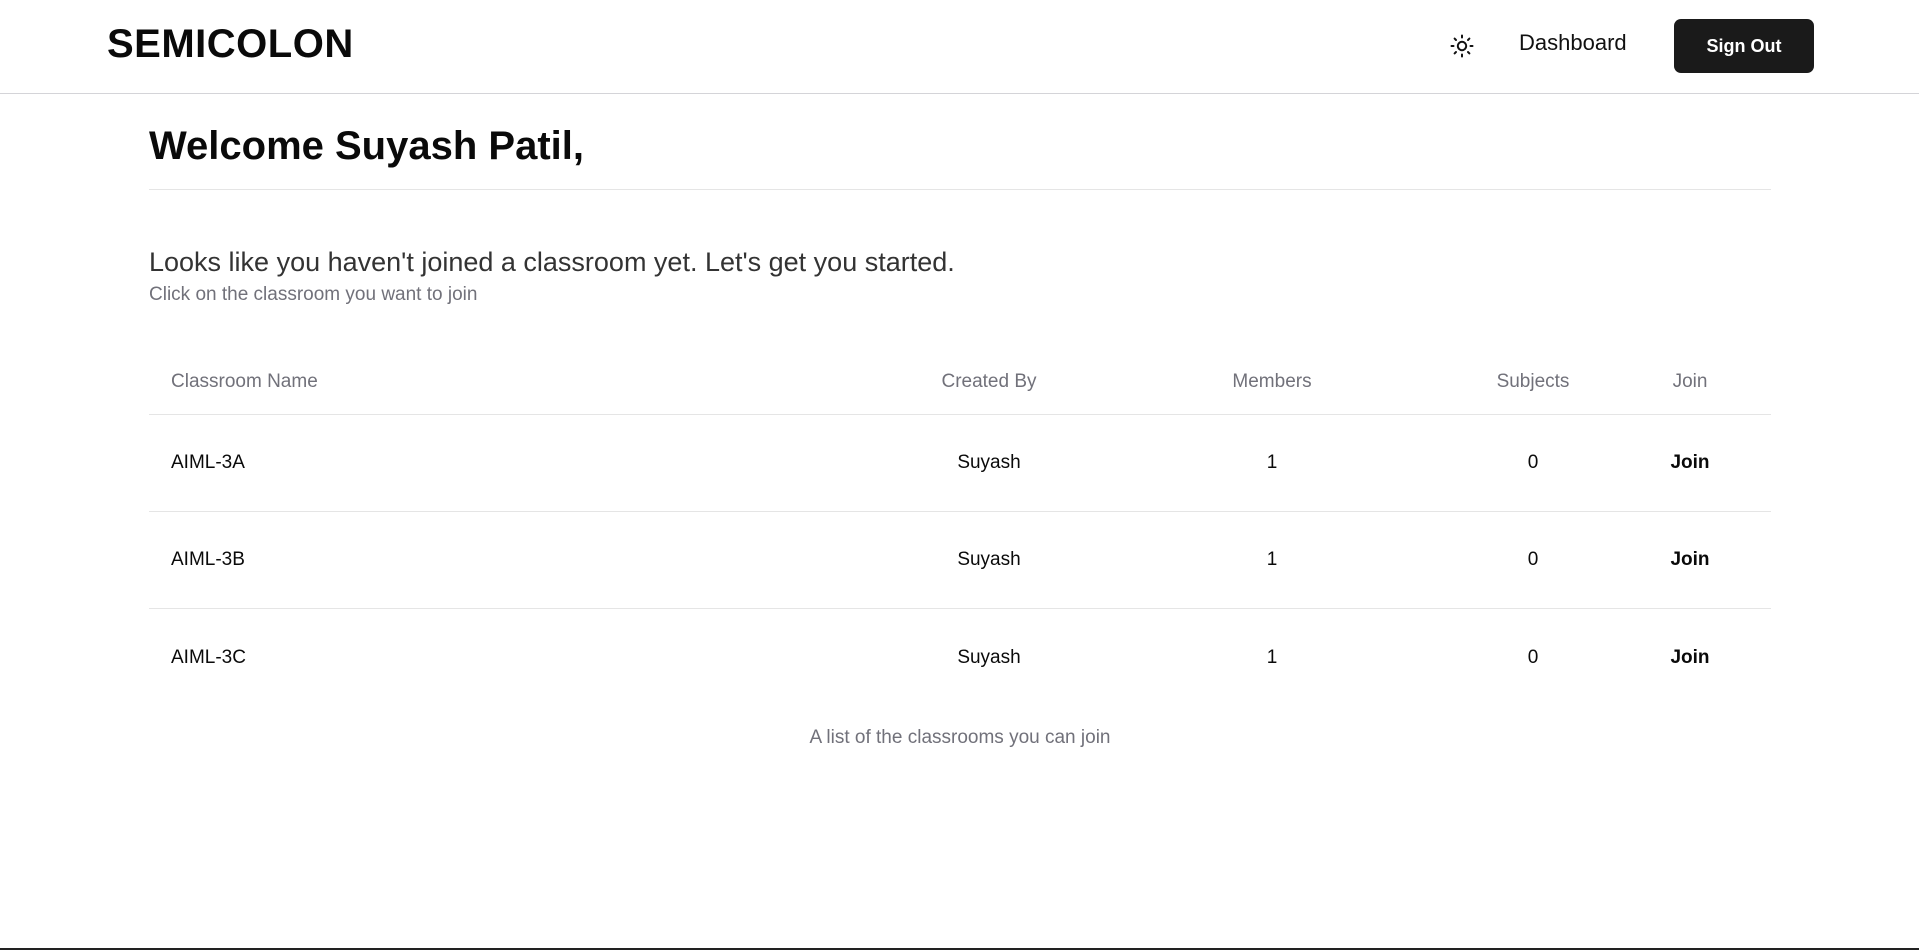 This screenshot has width=1919, height=950. What do you see at coordinates (366, 146) in the screenshot?
I see `welcome-heading: Welcome Suyash Patil,` at bounding box center [366, 146].